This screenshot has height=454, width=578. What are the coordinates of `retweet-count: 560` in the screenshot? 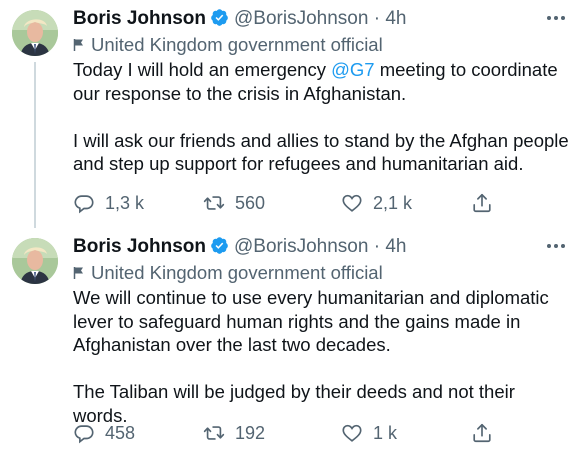 It's located at (250, 202).